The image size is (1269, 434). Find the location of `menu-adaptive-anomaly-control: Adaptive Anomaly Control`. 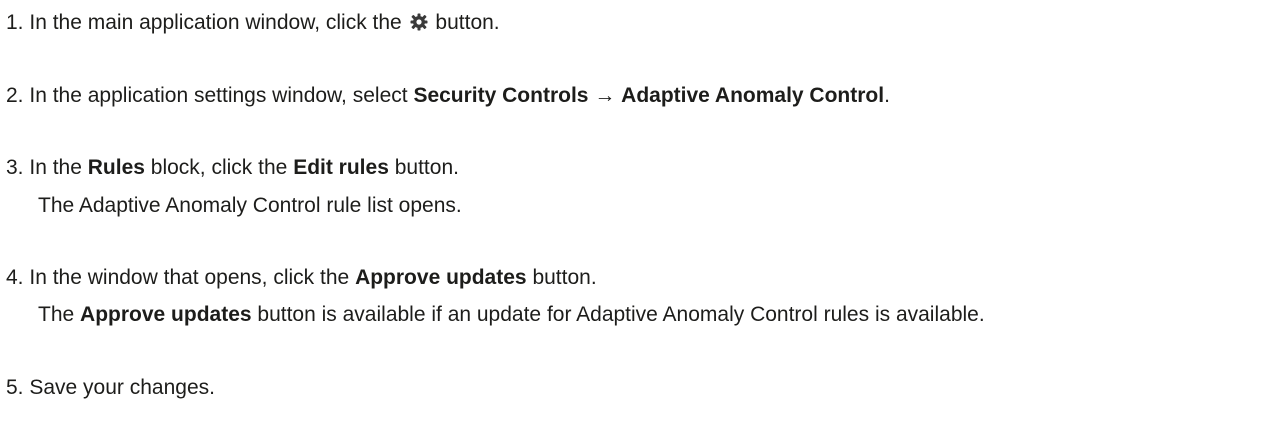

menu-adaptive-anomaly-control: Adaptive Anomaly Control is located at coordinates (753, 95).